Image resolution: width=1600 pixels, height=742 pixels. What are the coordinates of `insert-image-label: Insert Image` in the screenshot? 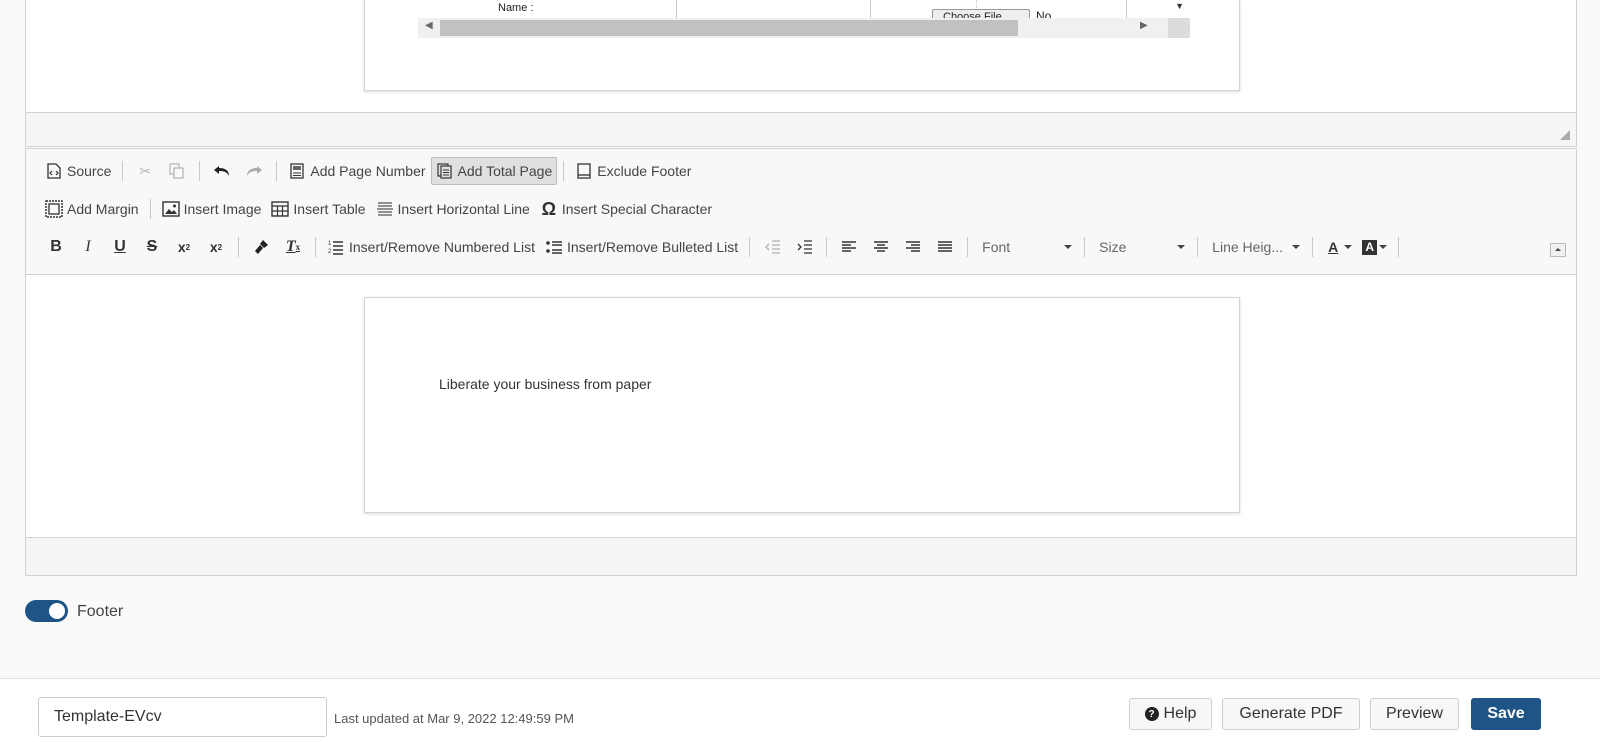 It's located at (222, 209).